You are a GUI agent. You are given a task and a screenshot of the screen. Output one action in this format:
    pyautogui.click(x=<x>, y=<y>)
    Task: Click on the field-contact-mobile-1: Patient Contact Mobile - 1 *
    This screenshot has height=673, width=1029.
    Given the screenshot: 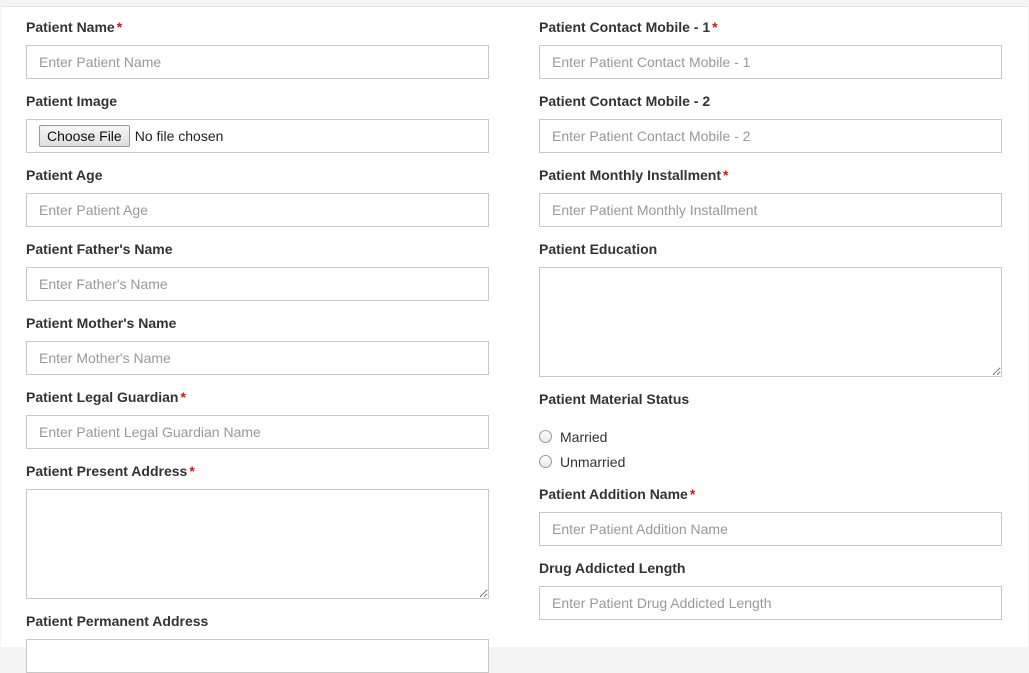 What is the action you would take?
    pyautogui.click(x=770, y=49)
    